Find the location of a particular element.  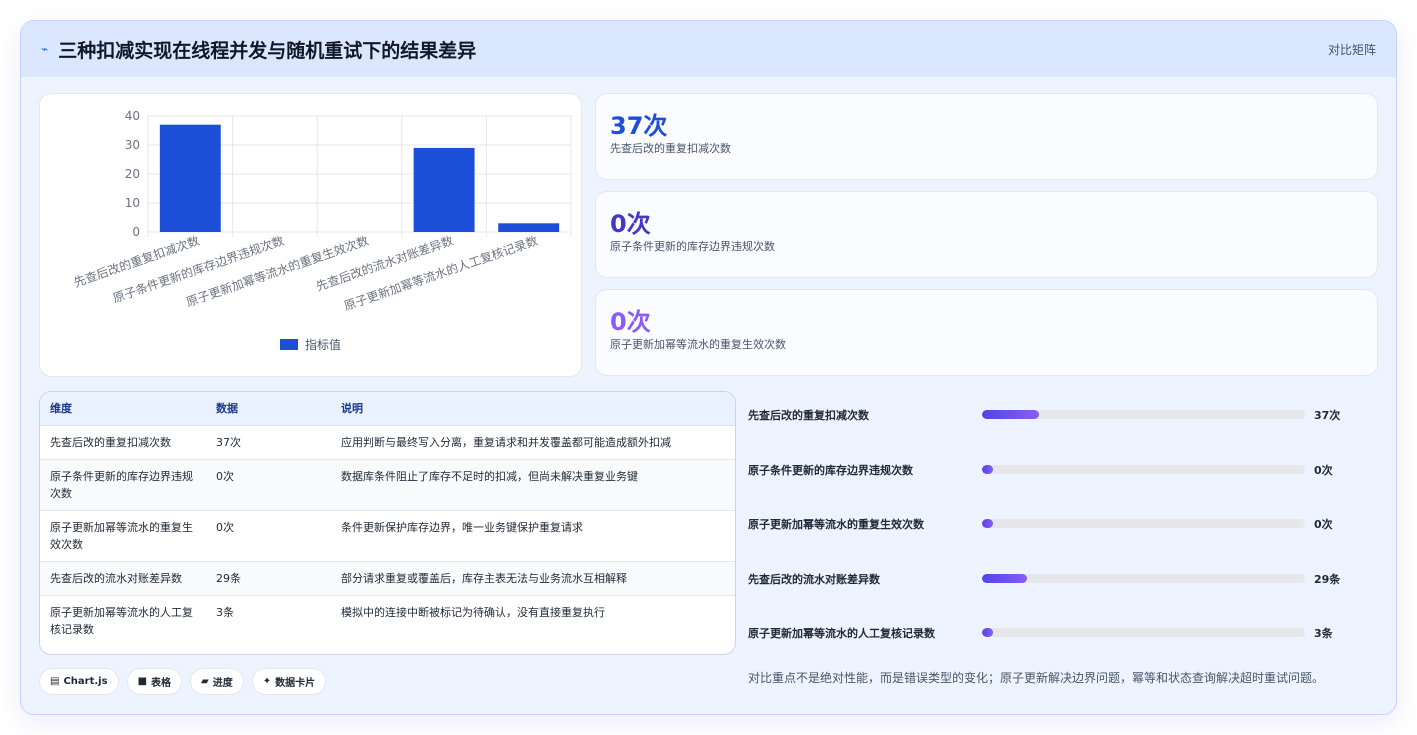

card-header: ⌁ 三种扣减实现在线程并发与随机重试下的结果差异 对比矩阵 is located at coordinates (708, 49).